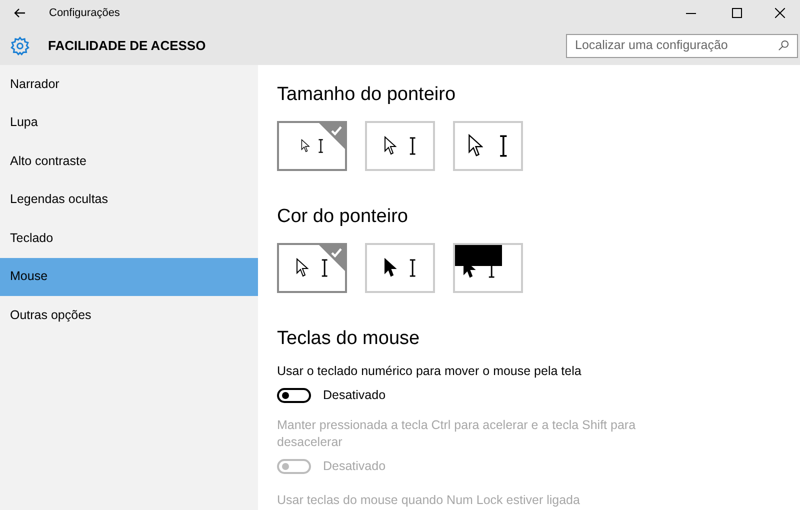 The width and height of the screenshot is (800, 510). What do you see at coordinates (129, 123) in the screenshot?
I see `sidebar-item: Lupa` at bounding box center [129, 123].